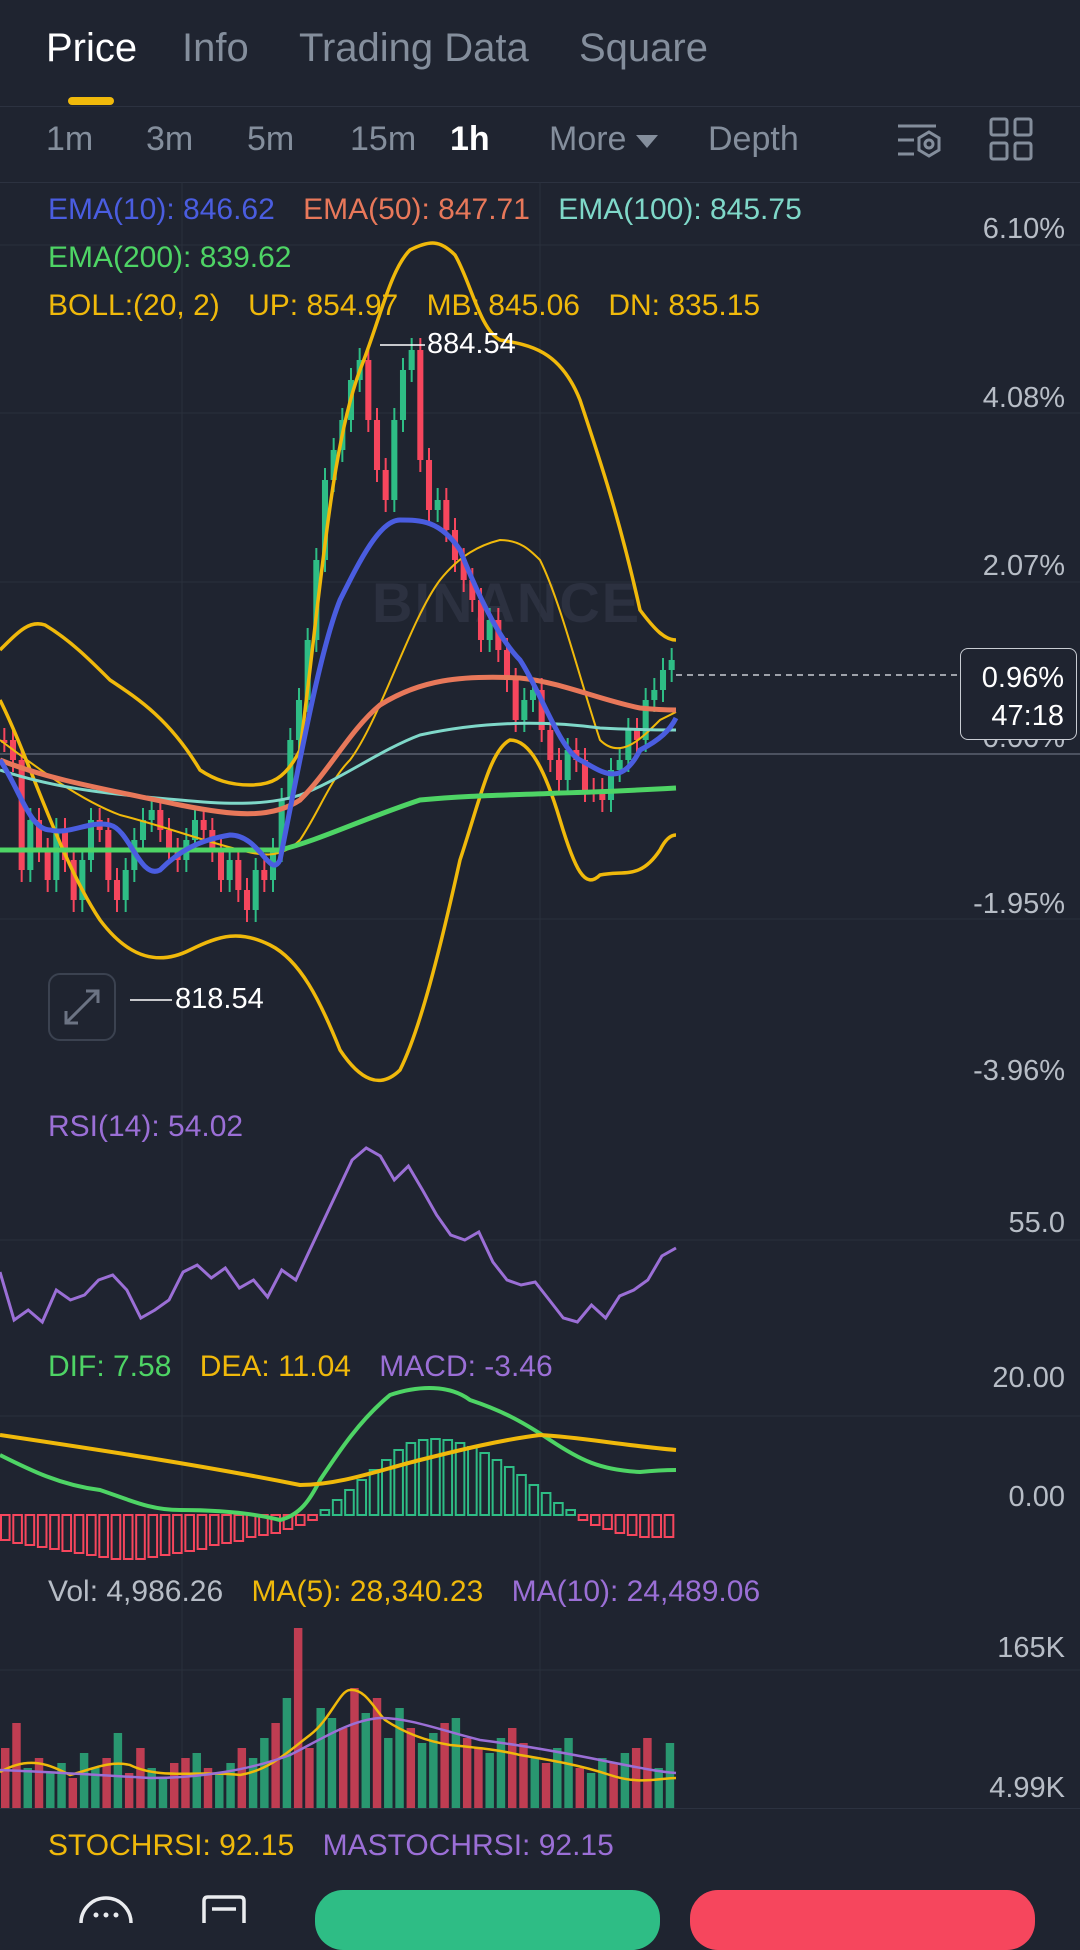  What do you see at coordinates (1019, 904) in the screenshot?
I see `price-axis-label: -1.95%` at bounding box center [1019, 904].